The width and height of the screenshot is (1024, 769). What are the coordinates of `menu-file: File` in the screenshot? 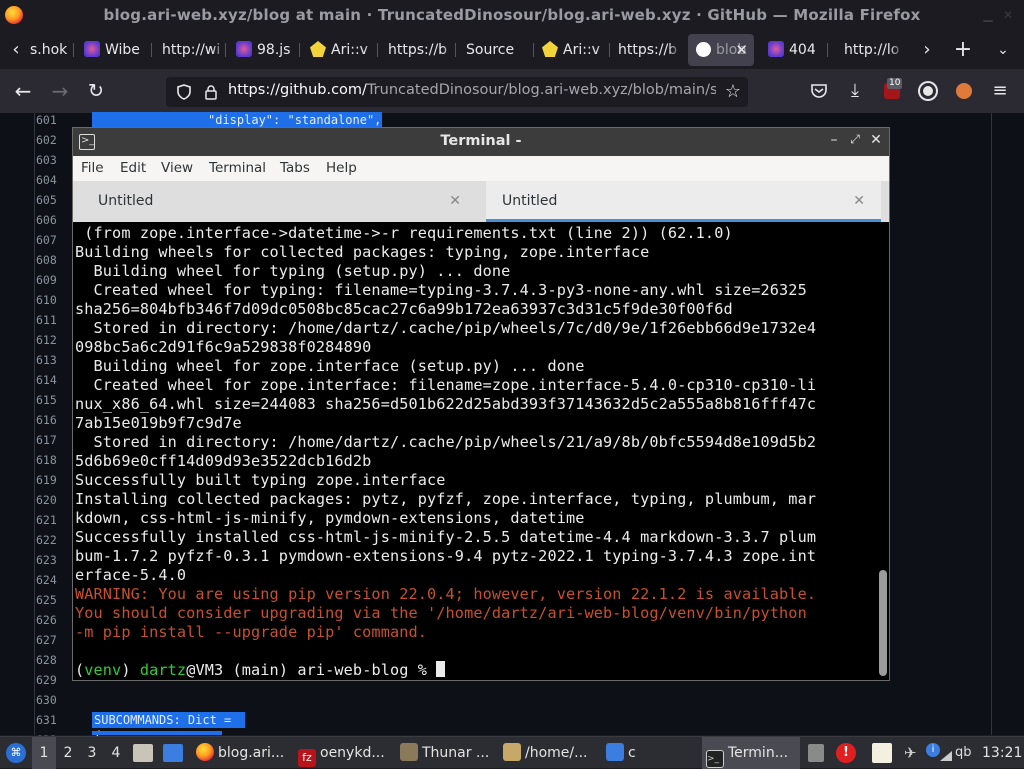 It's located at (92, 168).